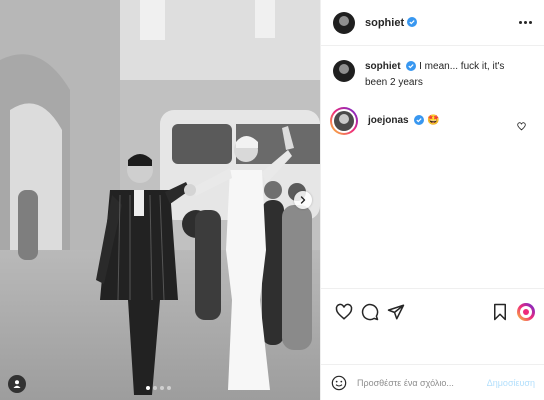 This screenshot has height=400, width=544. Describe the element at coordinates (525, 22) in the screenshot. I see `more-options-icon` at that location.